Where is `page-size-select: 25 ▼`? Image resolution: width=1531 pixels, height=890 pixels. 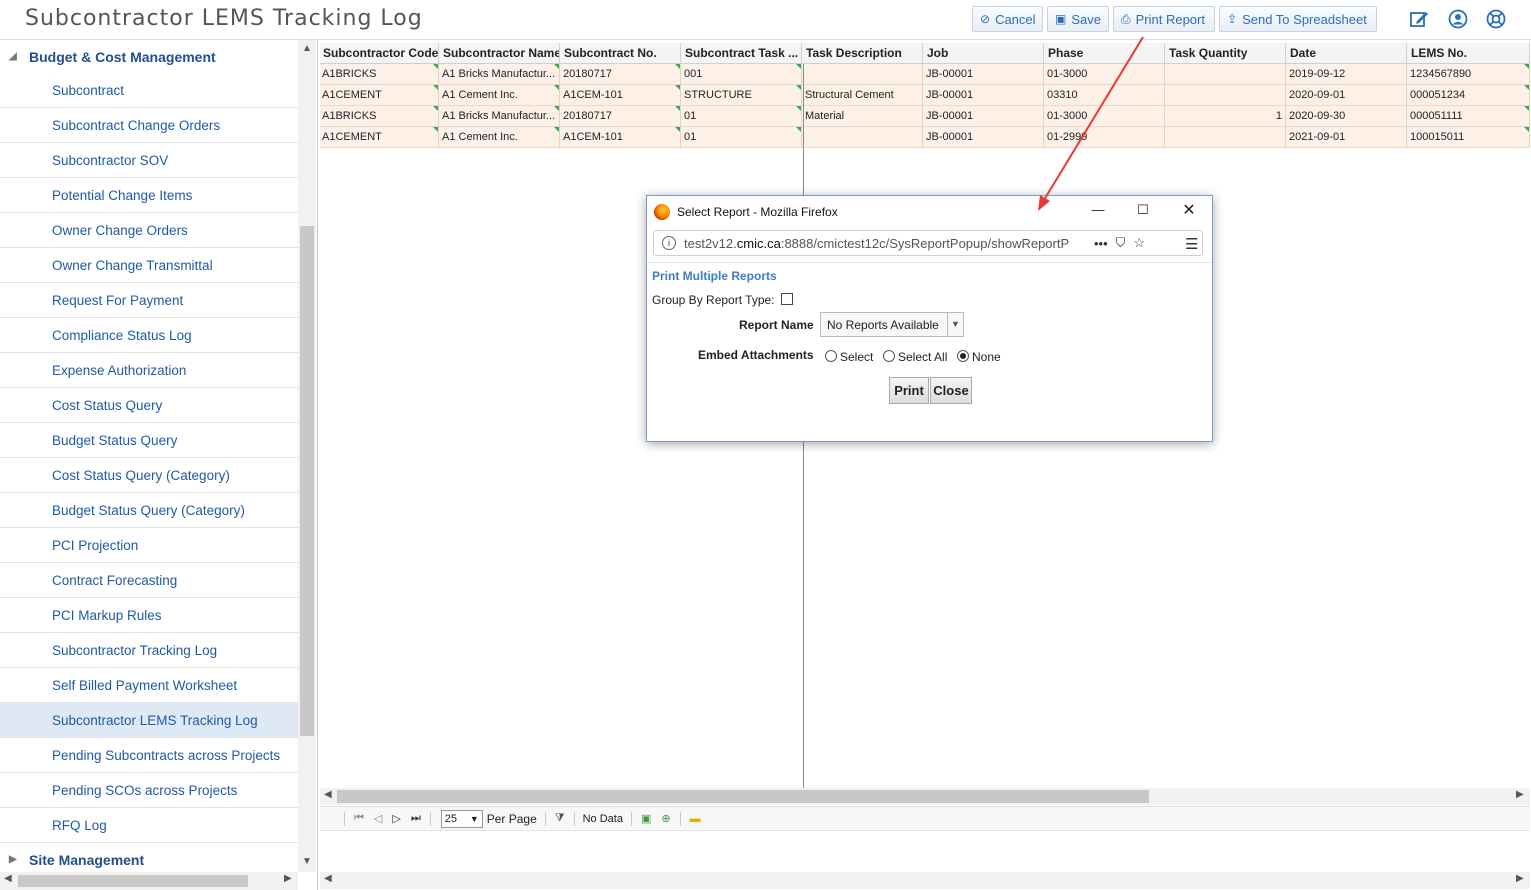
page-size-select: 25 ▼ is located at coordinates (461, 818).